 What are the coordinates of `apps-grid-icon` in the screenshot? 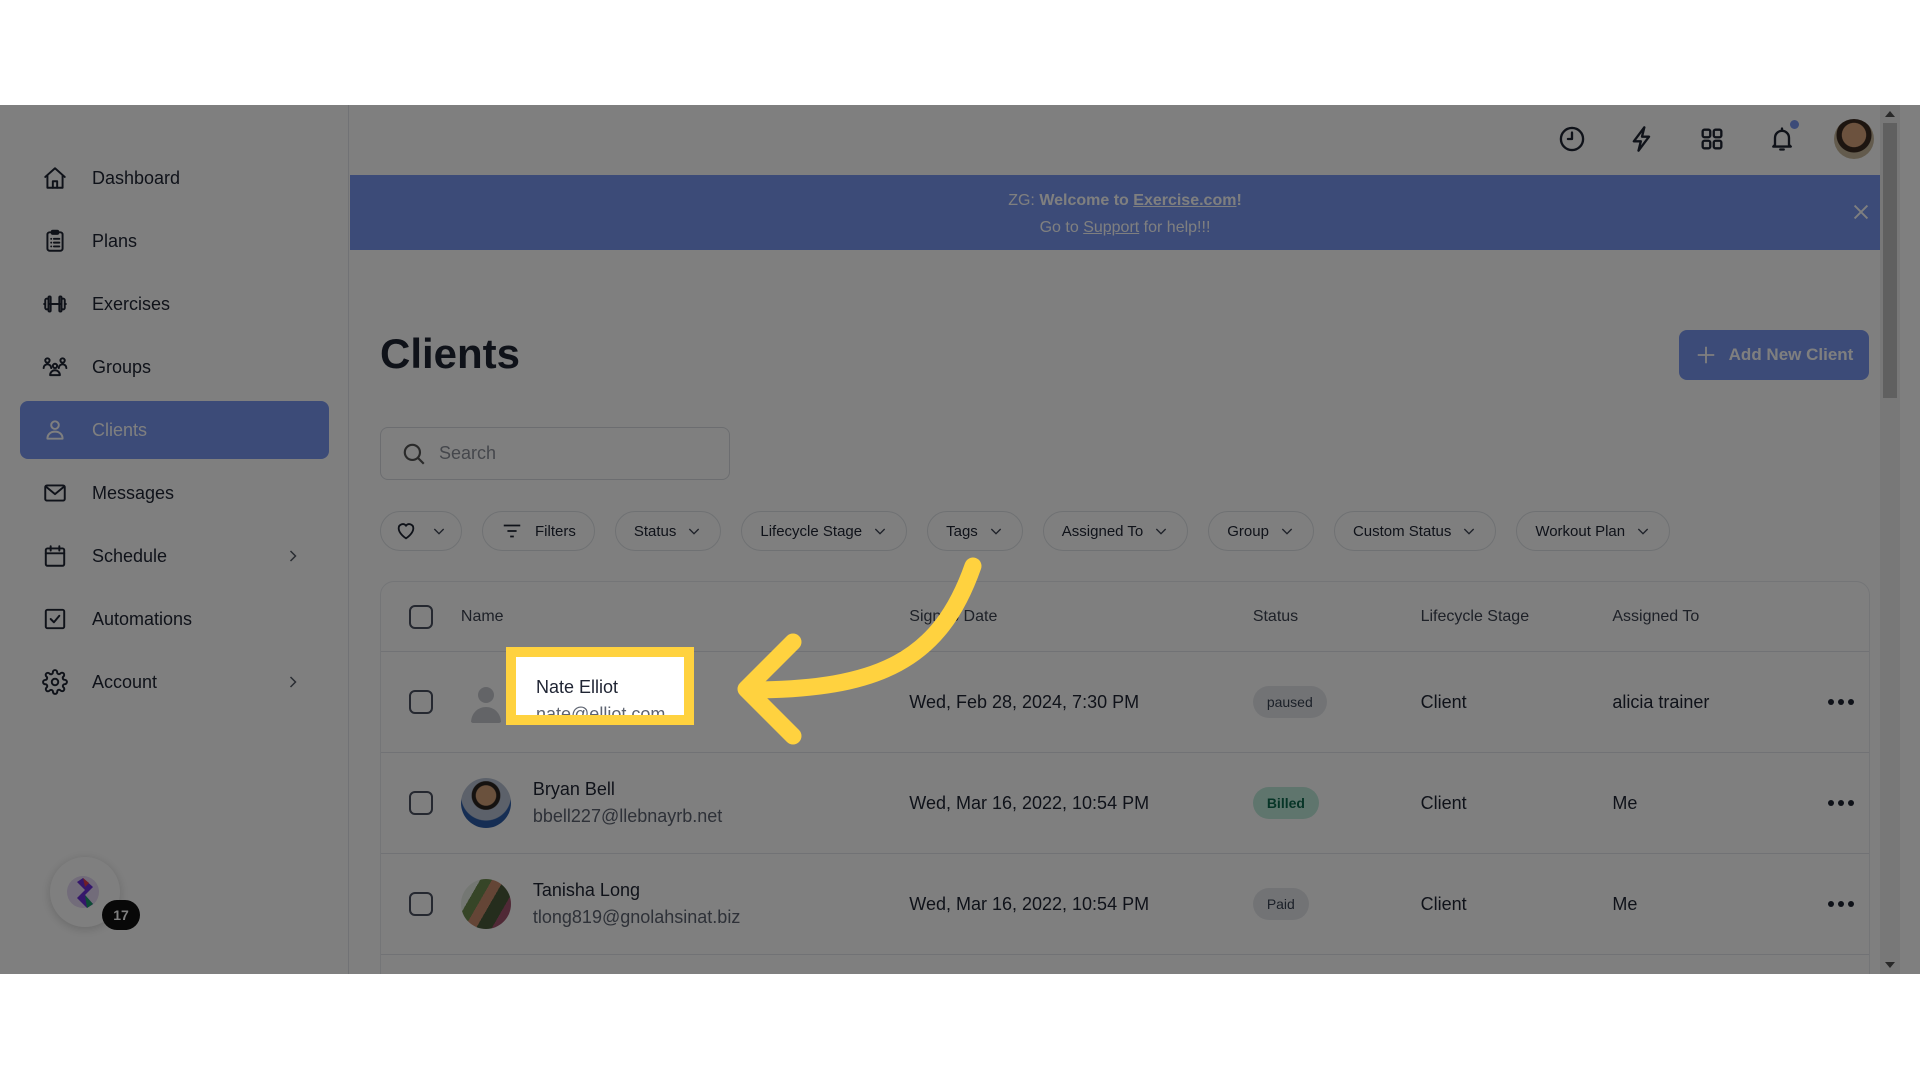 It's located at (1712, 139).